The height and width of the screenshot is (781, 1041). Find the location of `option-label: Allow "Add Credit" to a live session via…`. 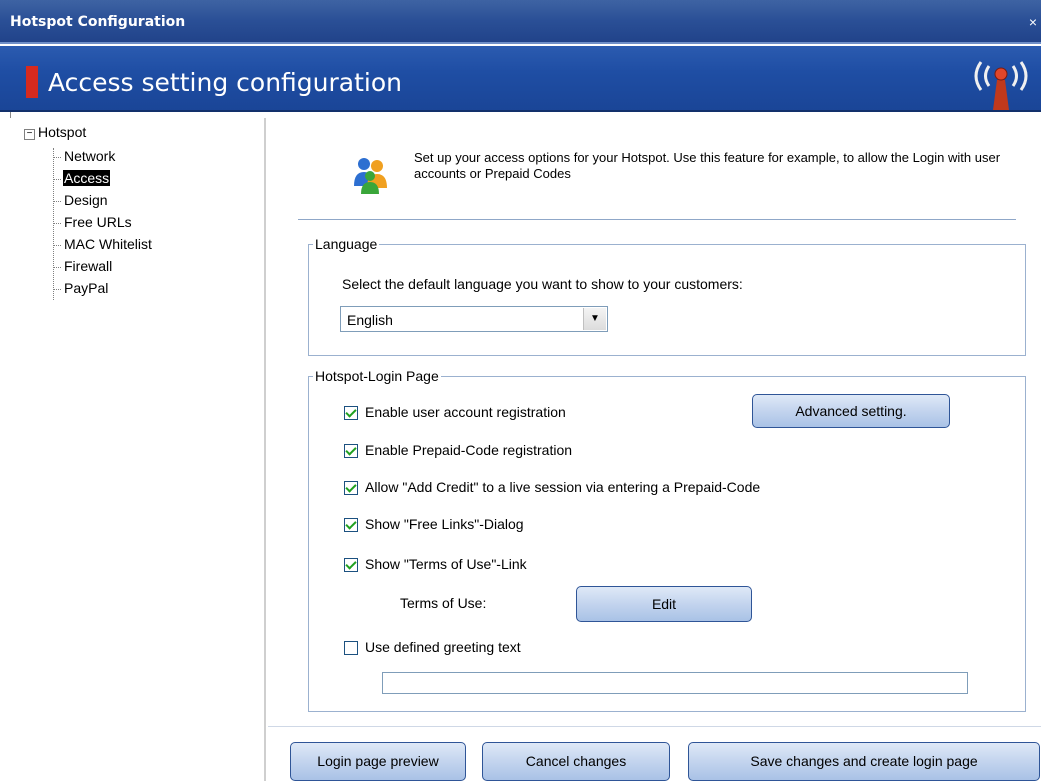

option-label: Allow "Add Credit" to a live session via… is located at coordinates (563, 487).